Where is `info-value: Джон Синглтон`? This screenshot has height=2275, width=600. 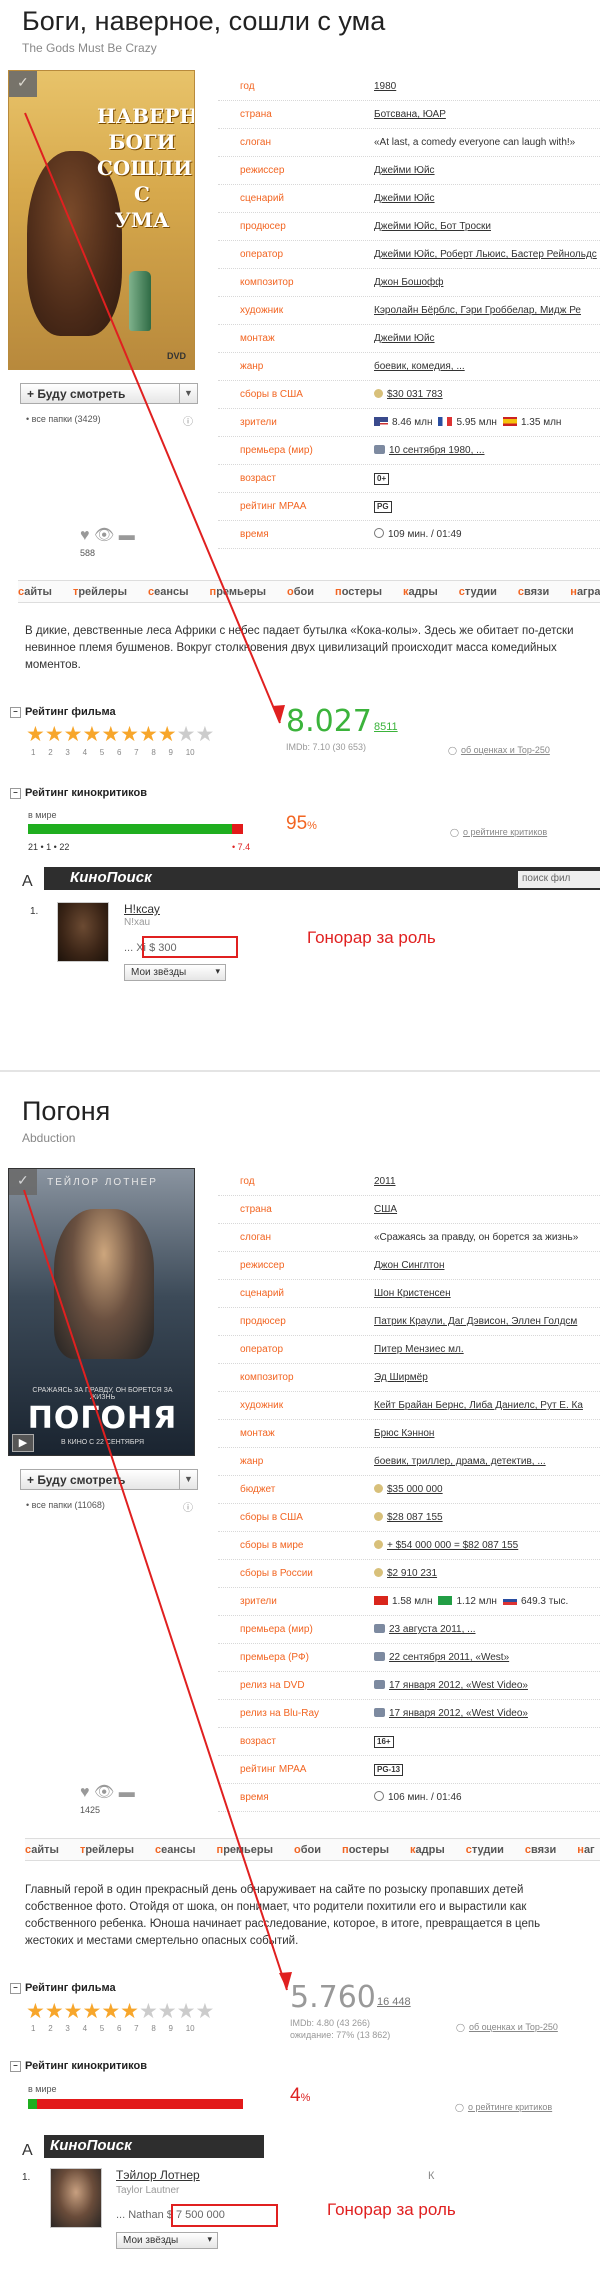 info-value: Джон Синглтон is located at coordinates (409, 1265).